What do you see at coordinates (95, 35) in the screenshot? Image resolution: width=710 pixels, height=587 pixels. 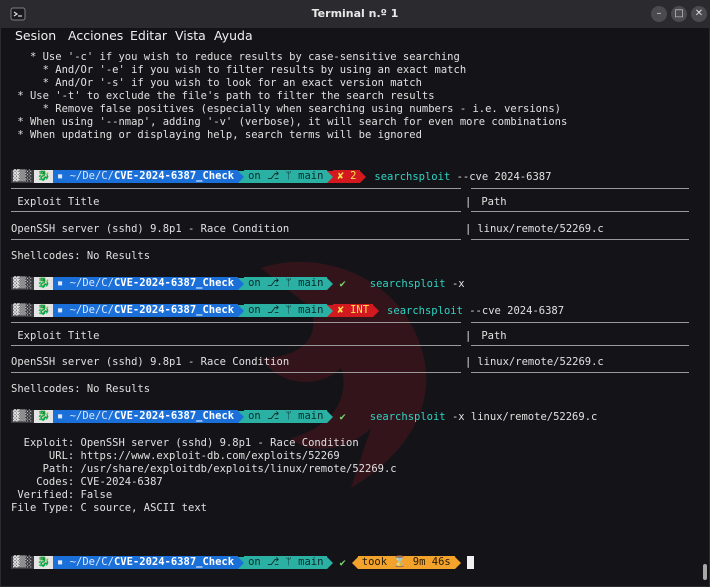 I see `menu-acciones: Acciones` at bounding box center [95, 35].